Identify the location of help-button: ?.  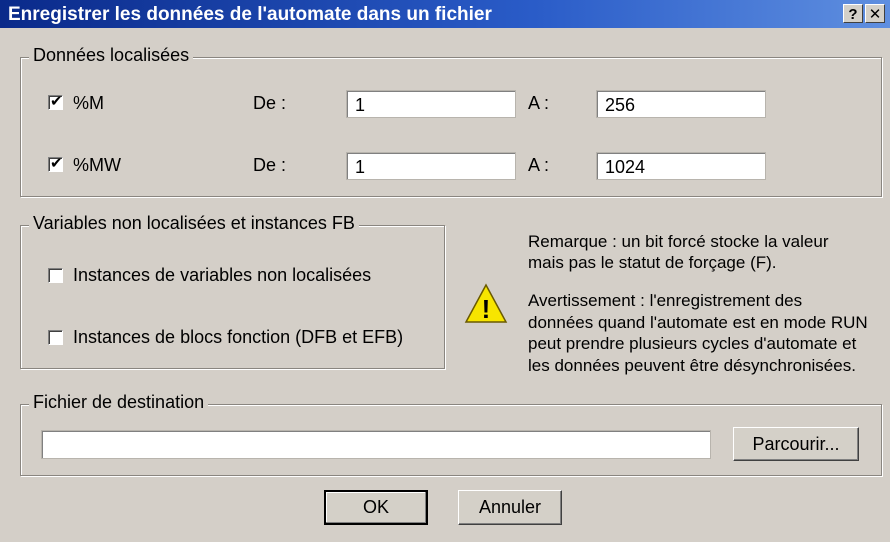
(853, 13).